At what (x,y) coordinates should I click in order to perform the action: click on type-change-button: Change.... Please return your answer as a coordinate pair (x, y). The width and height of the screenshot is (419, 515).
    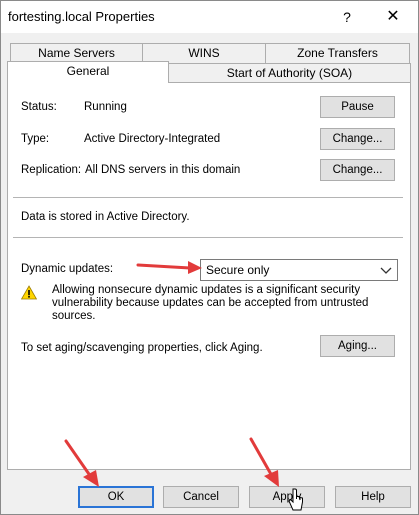
    Looking at the image, I should click on (357, 139).